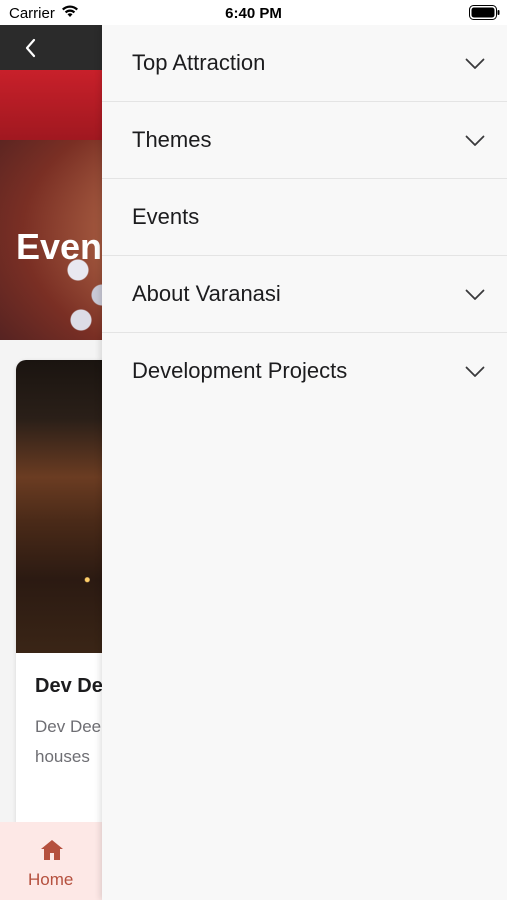 The width and height of the screenshot is (507, 900). What do you see at coordinates (304, 294) in the screenshot?
I see `menu-item-about-varanasi: About Varanasi` at bounding box center [304, 294].